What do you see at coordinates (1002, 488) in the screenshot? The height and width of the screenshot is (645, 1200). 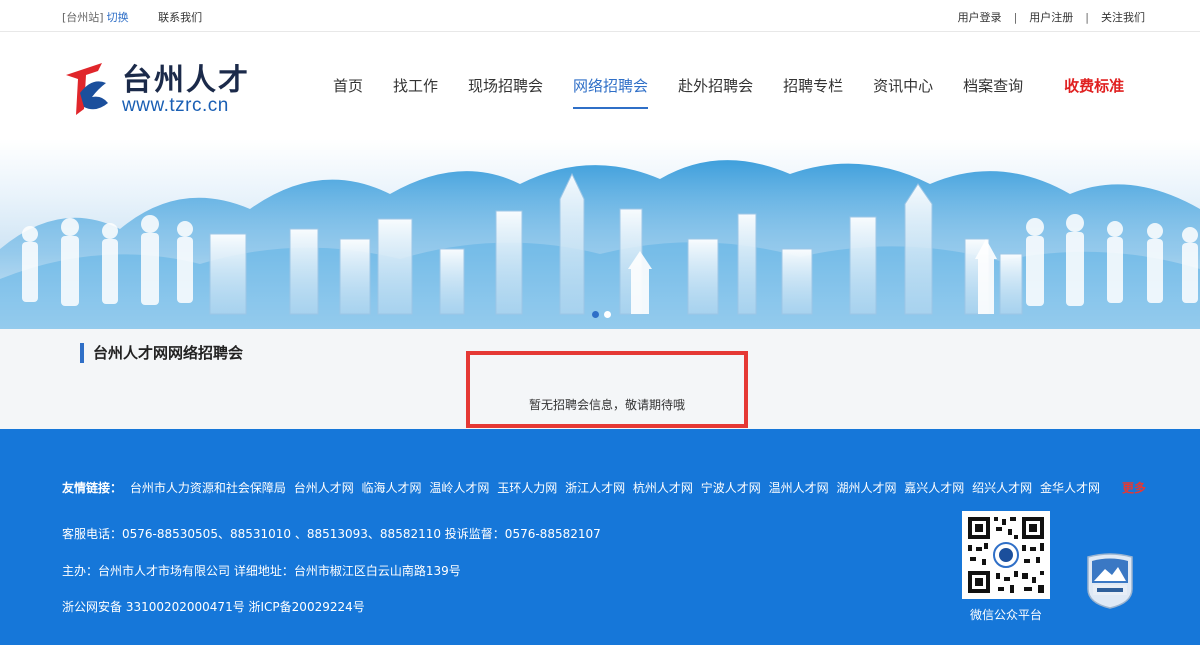 I see `friend-link: 绍兴人才网` at bounding box center [1002, 488].